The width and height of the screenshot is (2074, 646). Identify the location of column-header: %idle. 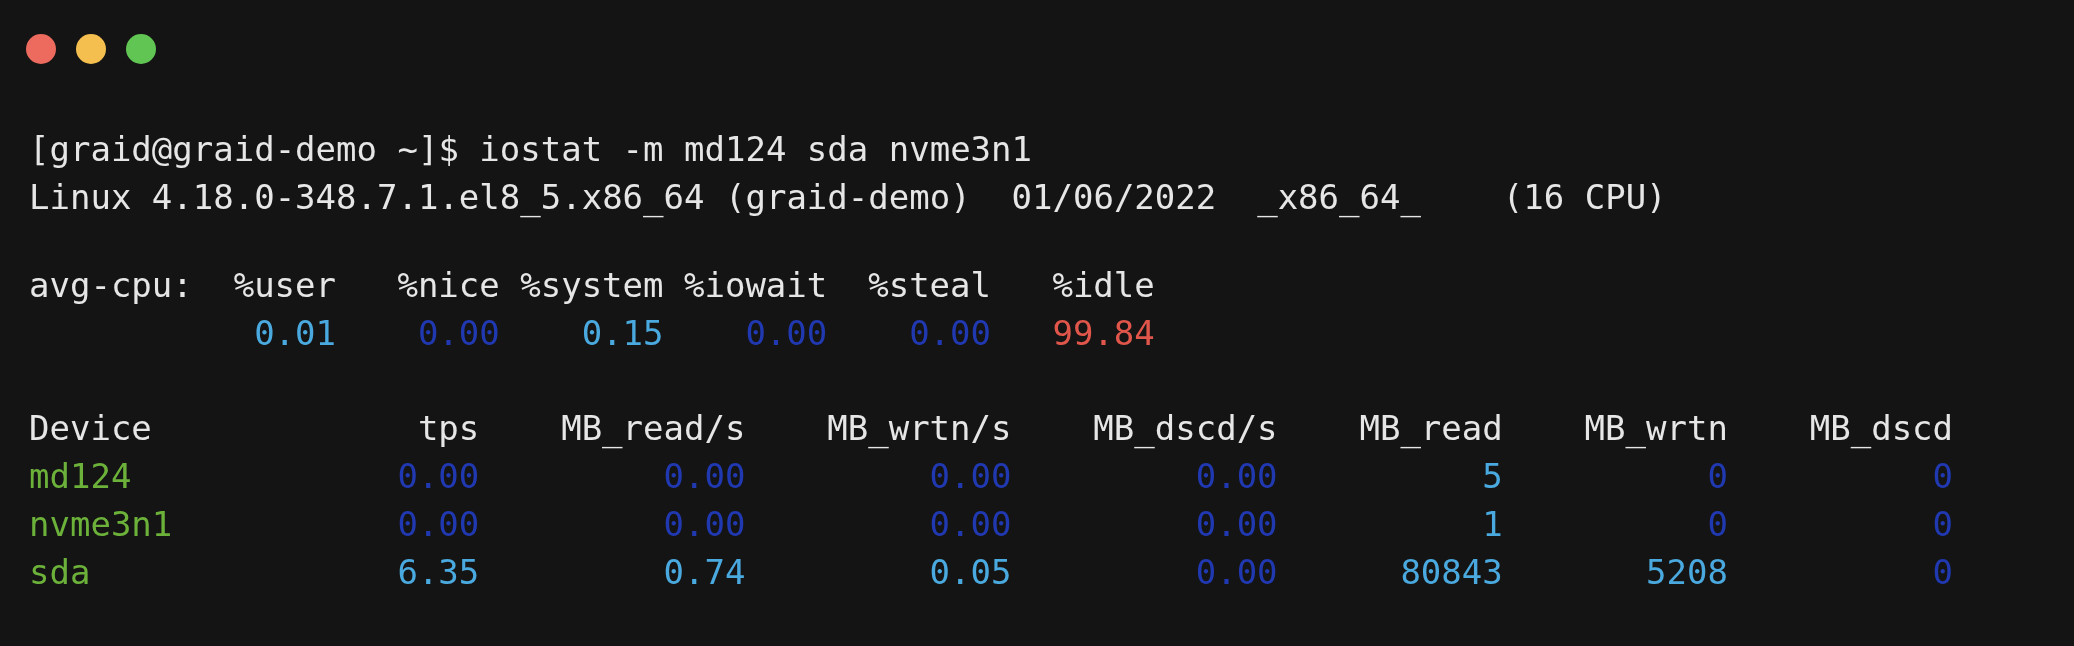
(1103, 285).